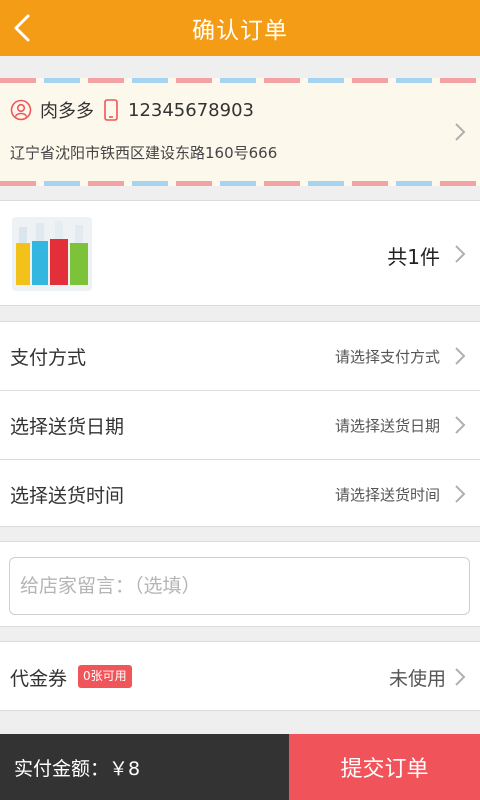 Image resolution: width=480 pixels, height=800 pixels. I want to click on page-title: 确认订单, so click(240, 31).